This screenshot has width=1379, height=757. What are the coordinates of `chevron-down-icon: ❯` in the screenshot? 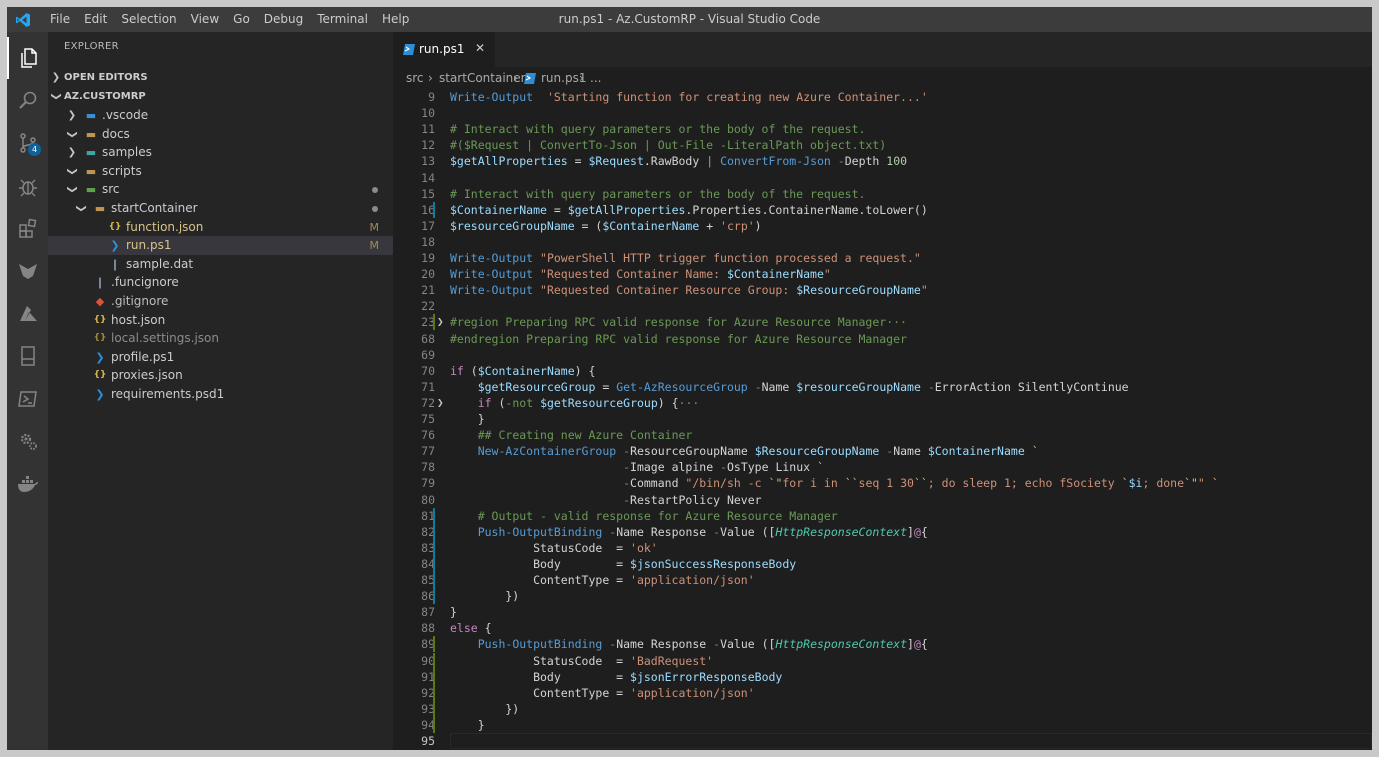 It's located at (72, 171).